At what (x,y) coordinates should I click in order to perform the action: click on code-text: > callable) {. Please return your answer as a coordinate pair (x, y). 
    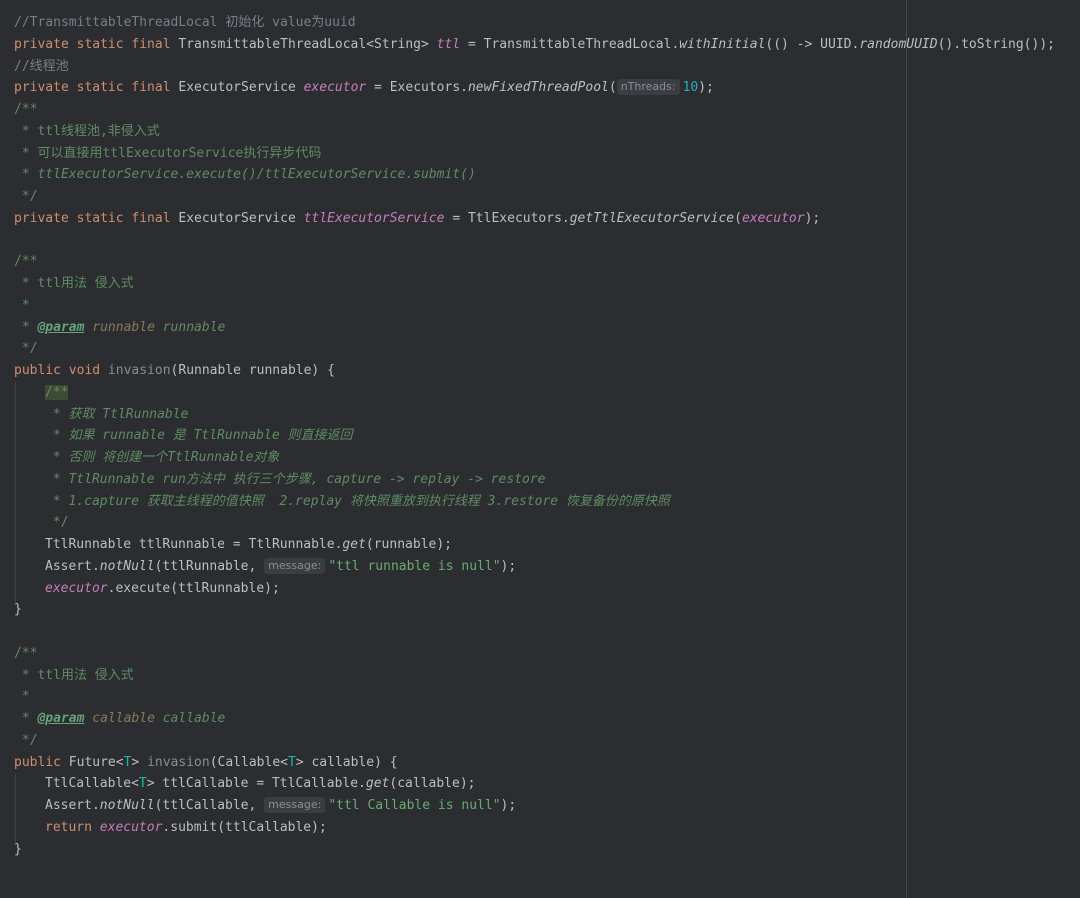
    Looking at the image, I should click on (346, 762).